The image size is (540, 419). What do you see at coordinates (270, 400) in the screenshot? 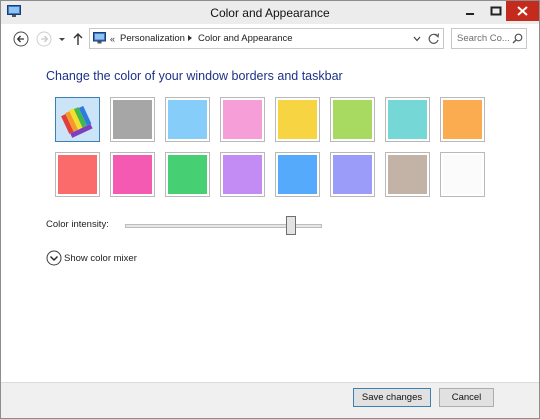
I see `dialog-footer: Save changes Cancel` at bounding box center [270, 400].